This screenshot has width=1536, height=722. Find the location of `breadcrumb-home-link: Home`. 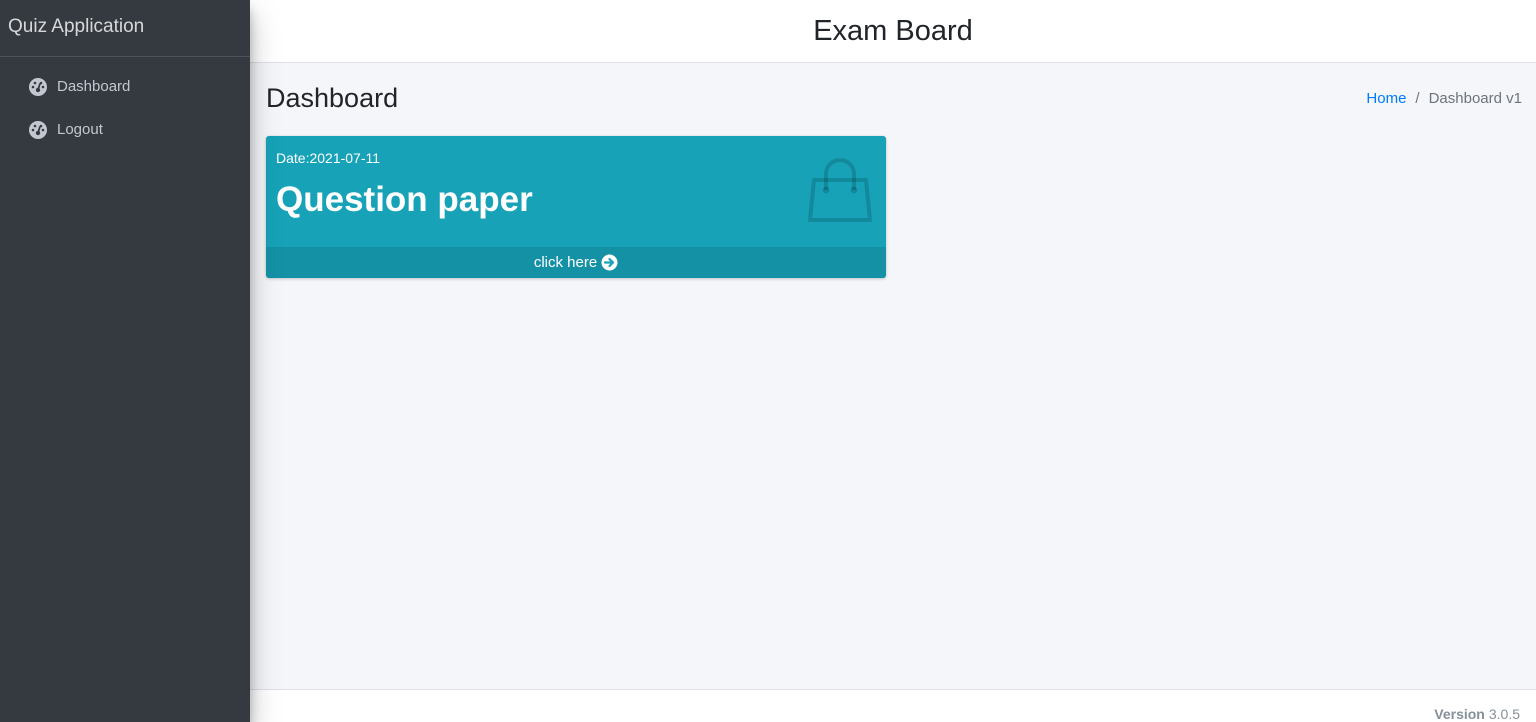

breadcrumb-home-link: Home is located at coordinates (1386, 98).